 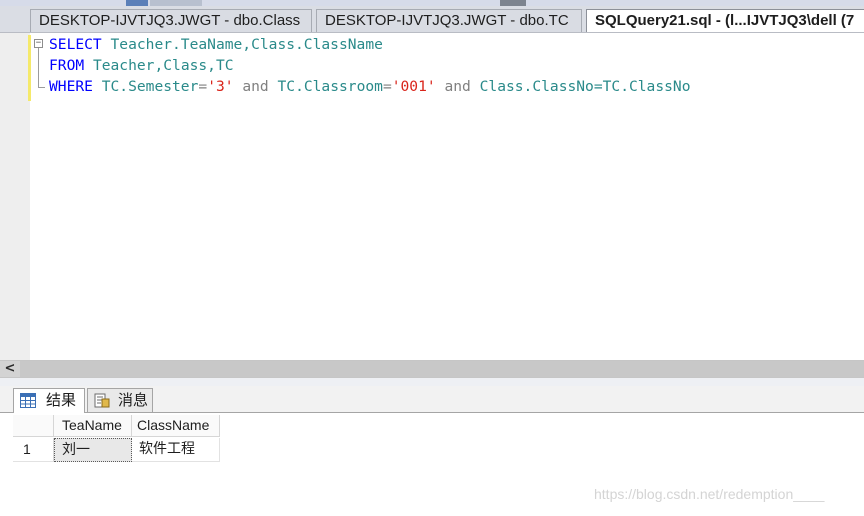 I want to click on column-header-classname: ClassName, so click(x=176, y=426).